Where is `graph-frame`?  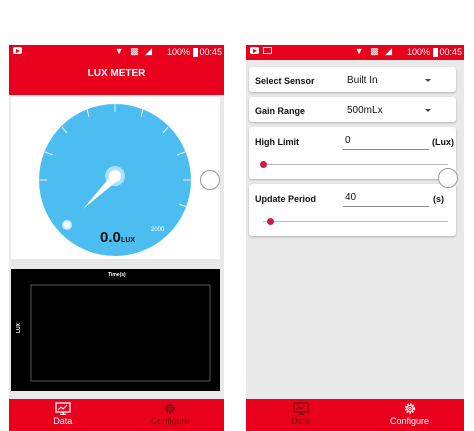
graph-frame is located at coordinates (120, 333).